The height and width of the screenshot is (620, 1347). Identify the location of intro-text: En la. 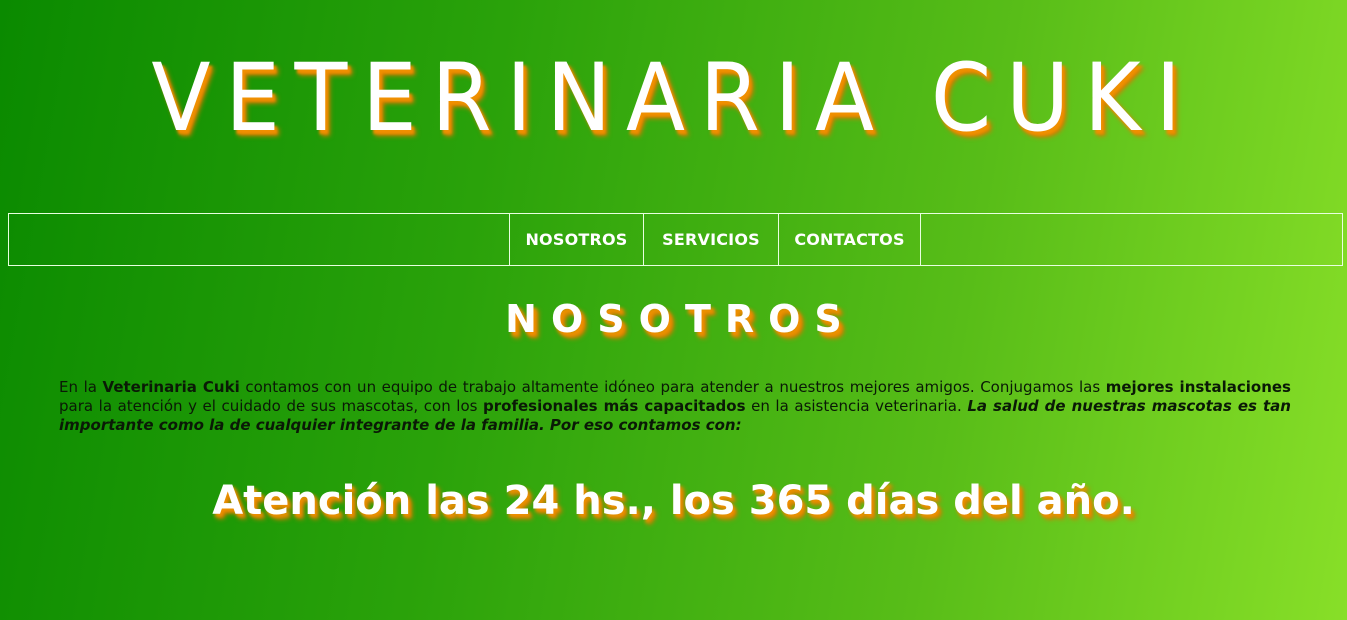
(81, 387).